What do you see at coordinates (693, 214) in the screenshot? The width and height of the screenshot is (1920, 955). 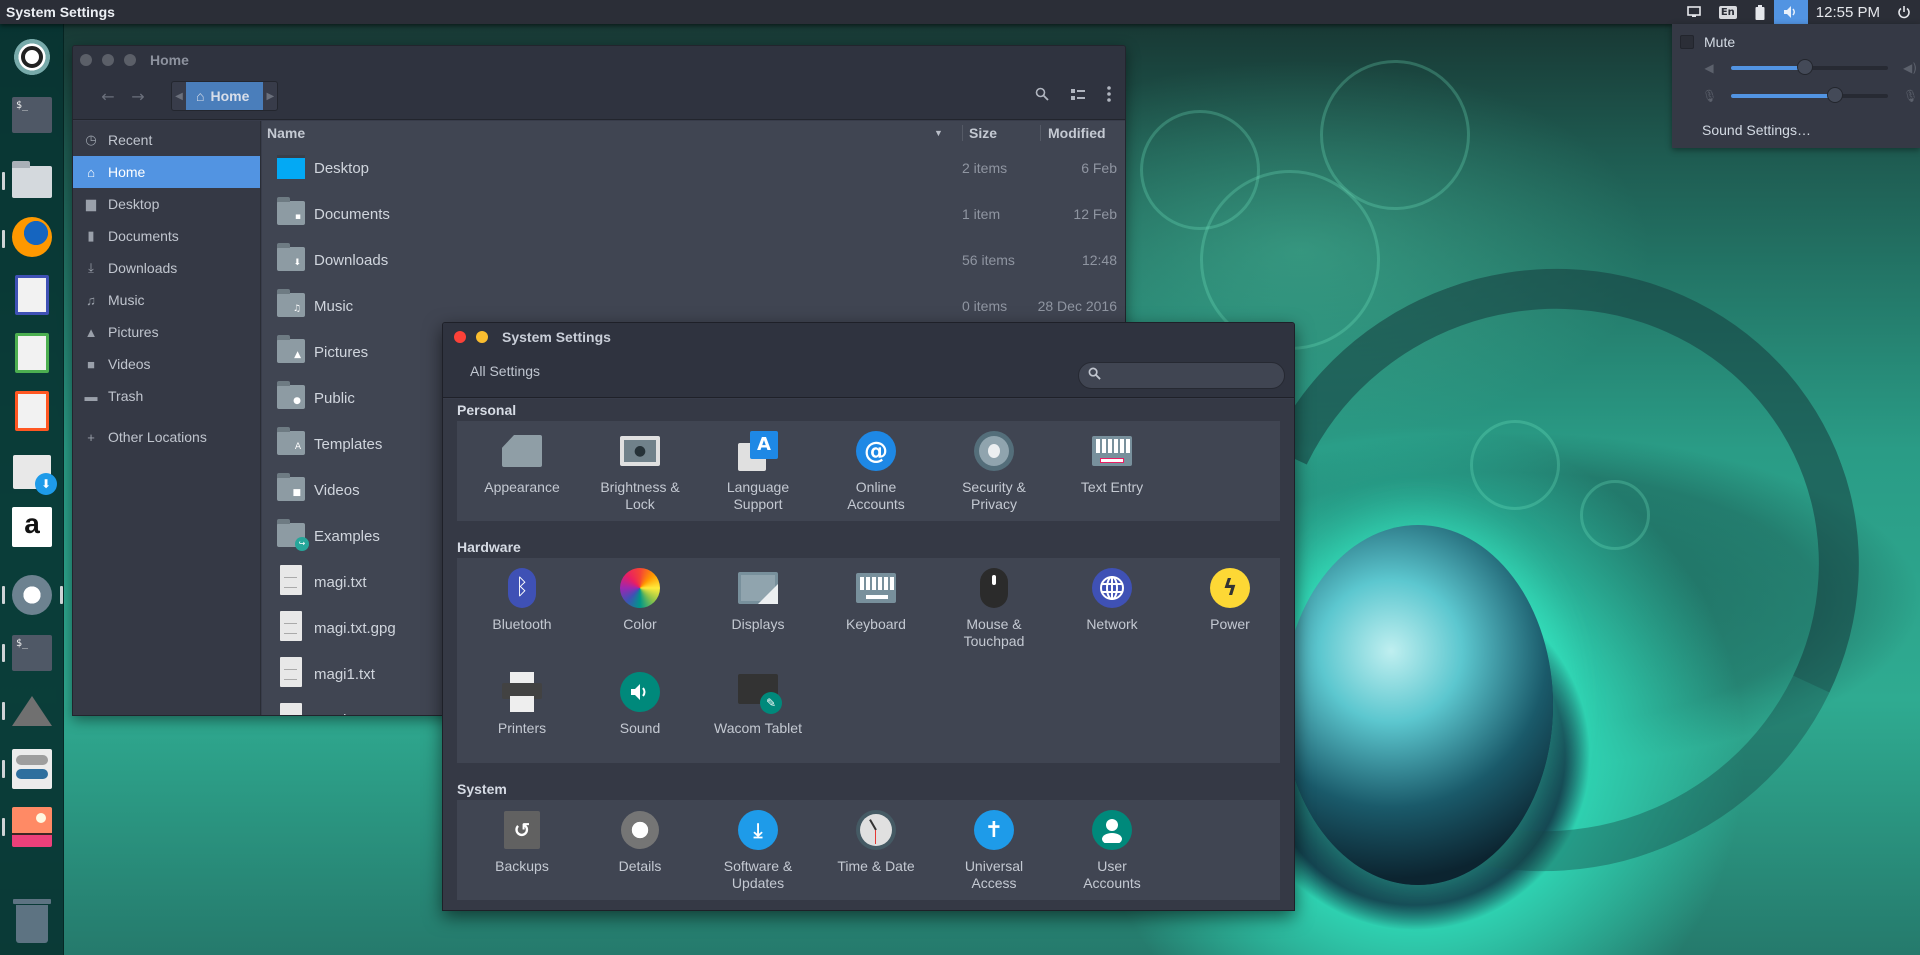 I see `file-row: ▪ Documents 1 item 12 Feb` at bounding box center [693, 214].